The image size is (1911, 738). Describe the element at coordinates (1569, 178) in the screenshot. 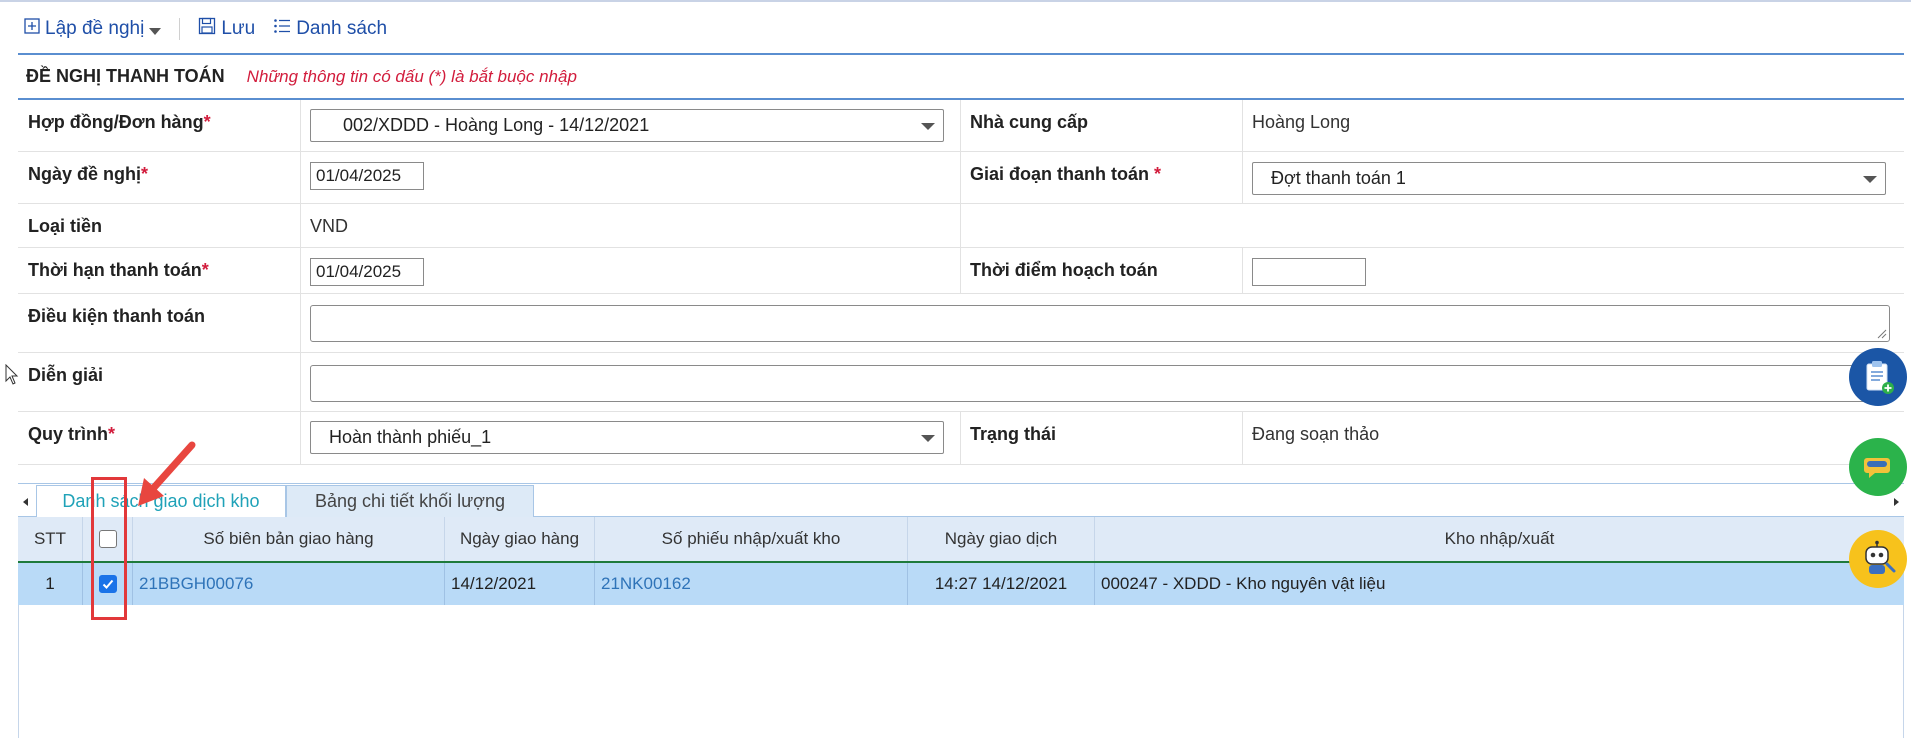

I see `payment-phase-select: Đợt thanh toán 1` at that location.